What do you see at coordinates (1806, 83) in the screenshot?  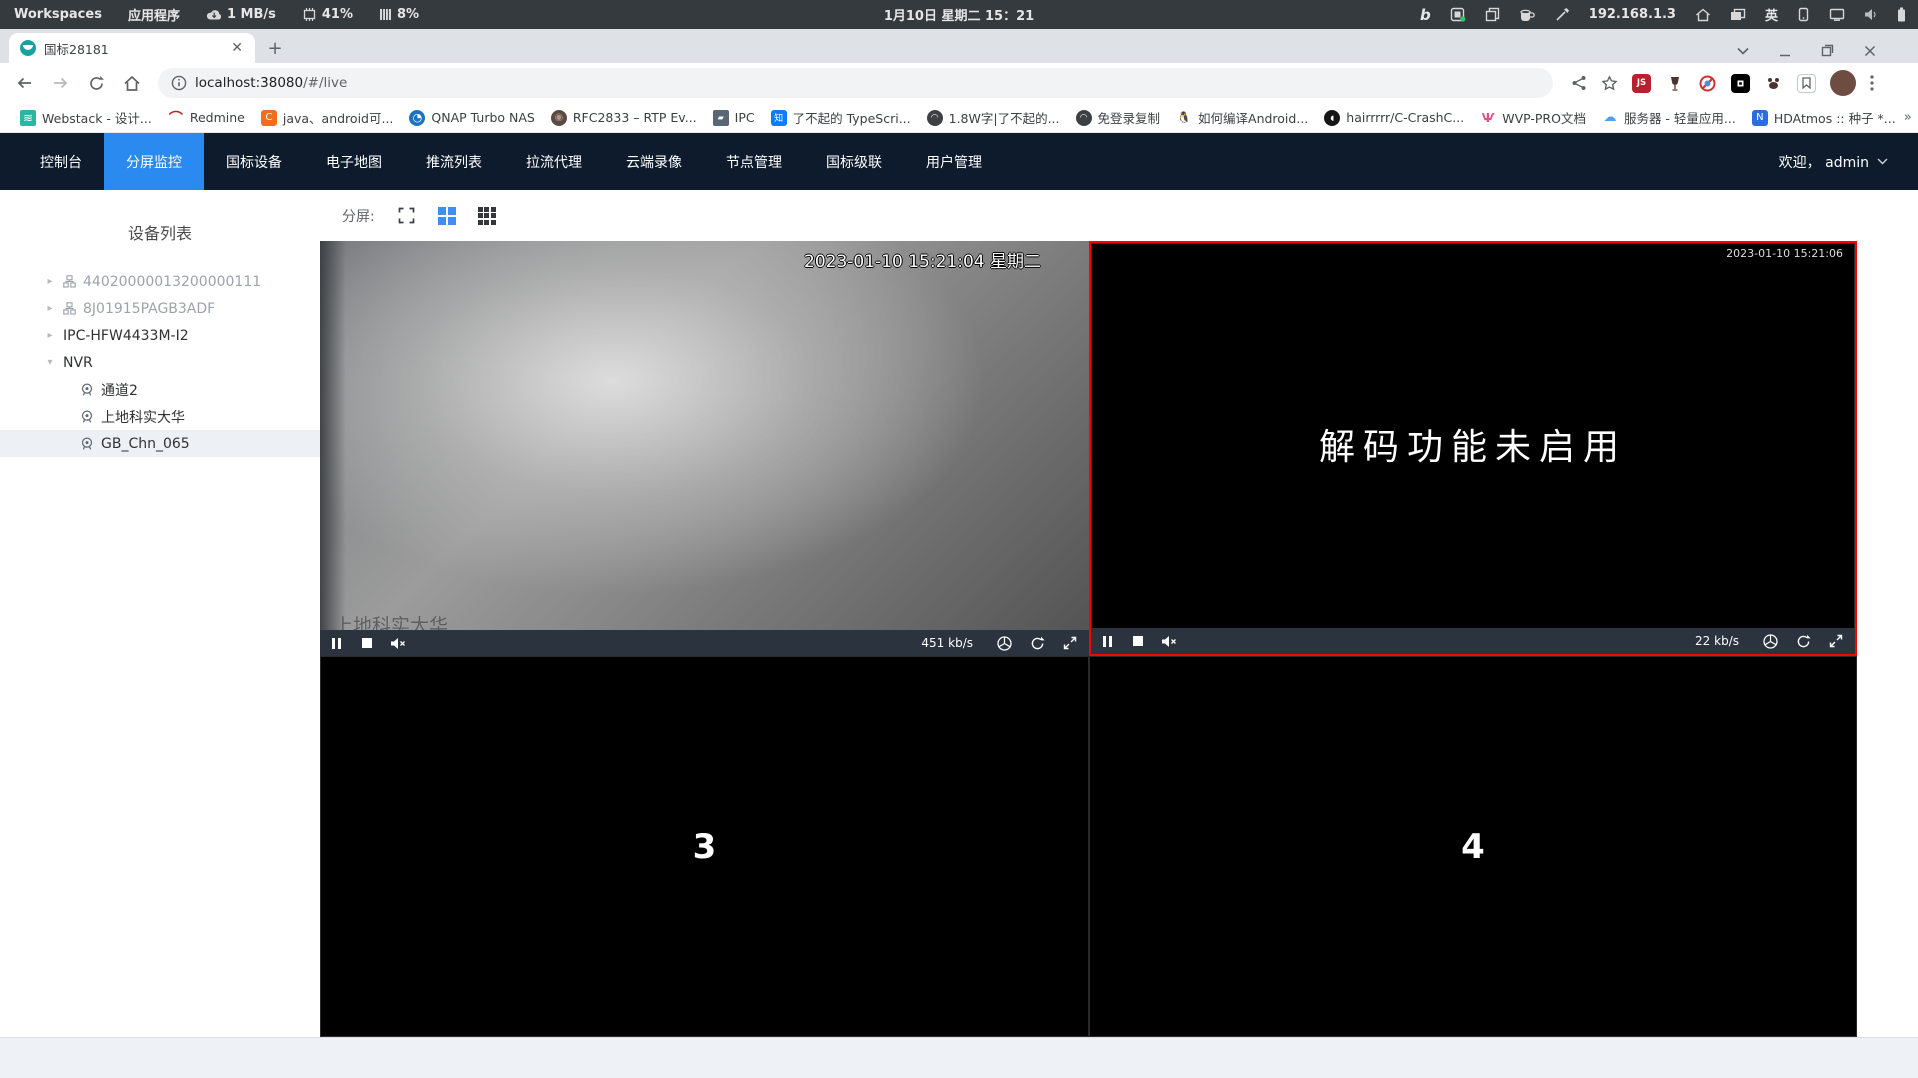 I see `flag-extension-icon` at bounding box center [1806, 83].